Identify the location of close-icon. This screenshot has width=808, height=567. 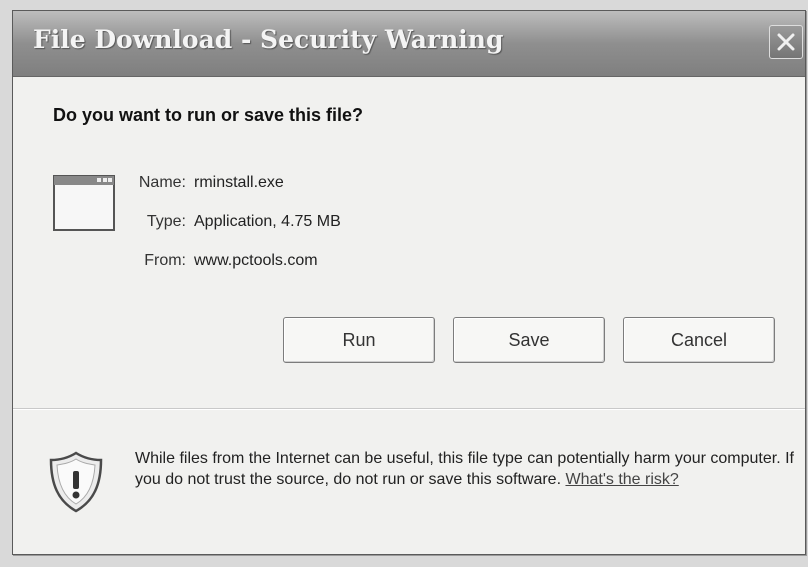
(786, 42).